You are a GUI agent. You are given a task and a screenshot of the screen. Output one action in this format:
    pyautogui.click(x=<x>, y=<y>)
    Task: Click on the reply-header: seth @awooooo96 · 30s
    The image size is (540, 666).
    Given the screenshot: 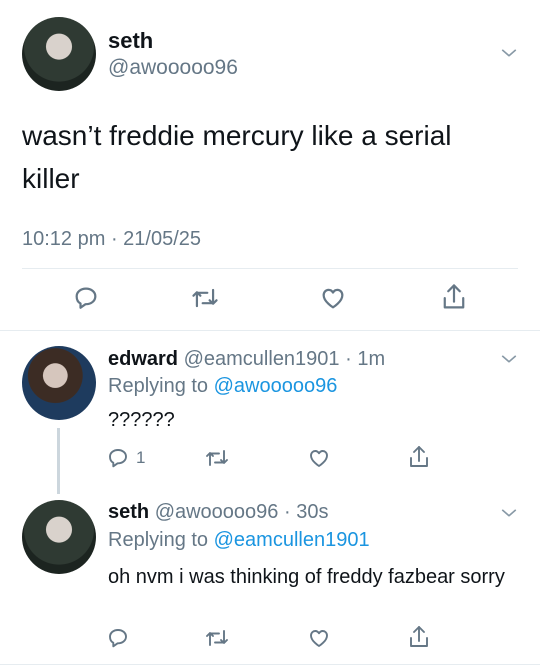 What is the action you would take?
    pyautogui.click(x=218, y=512)
    